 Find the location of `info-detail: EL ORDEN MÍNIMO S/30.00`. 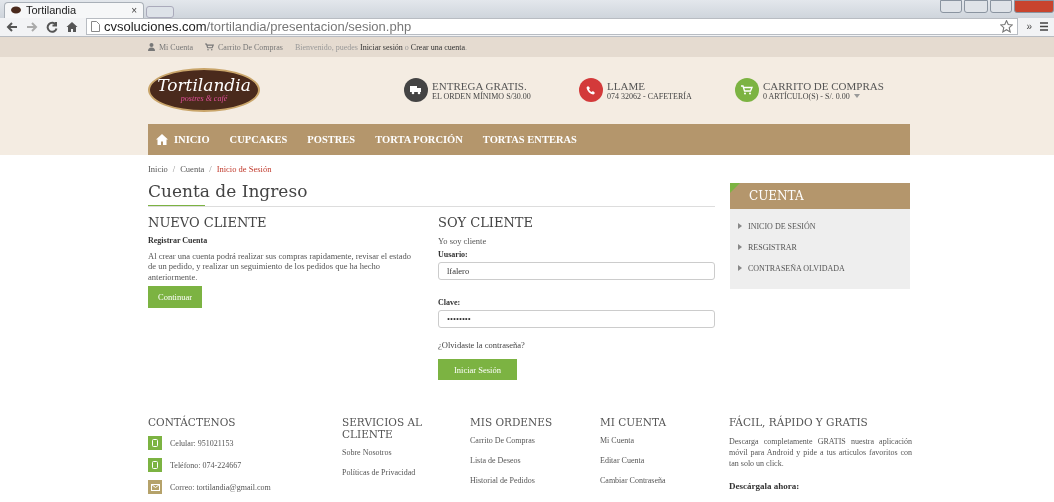

info-detail: EL ORDEN MÍNIMO S/30.00 is located at coordinates (481, 96).